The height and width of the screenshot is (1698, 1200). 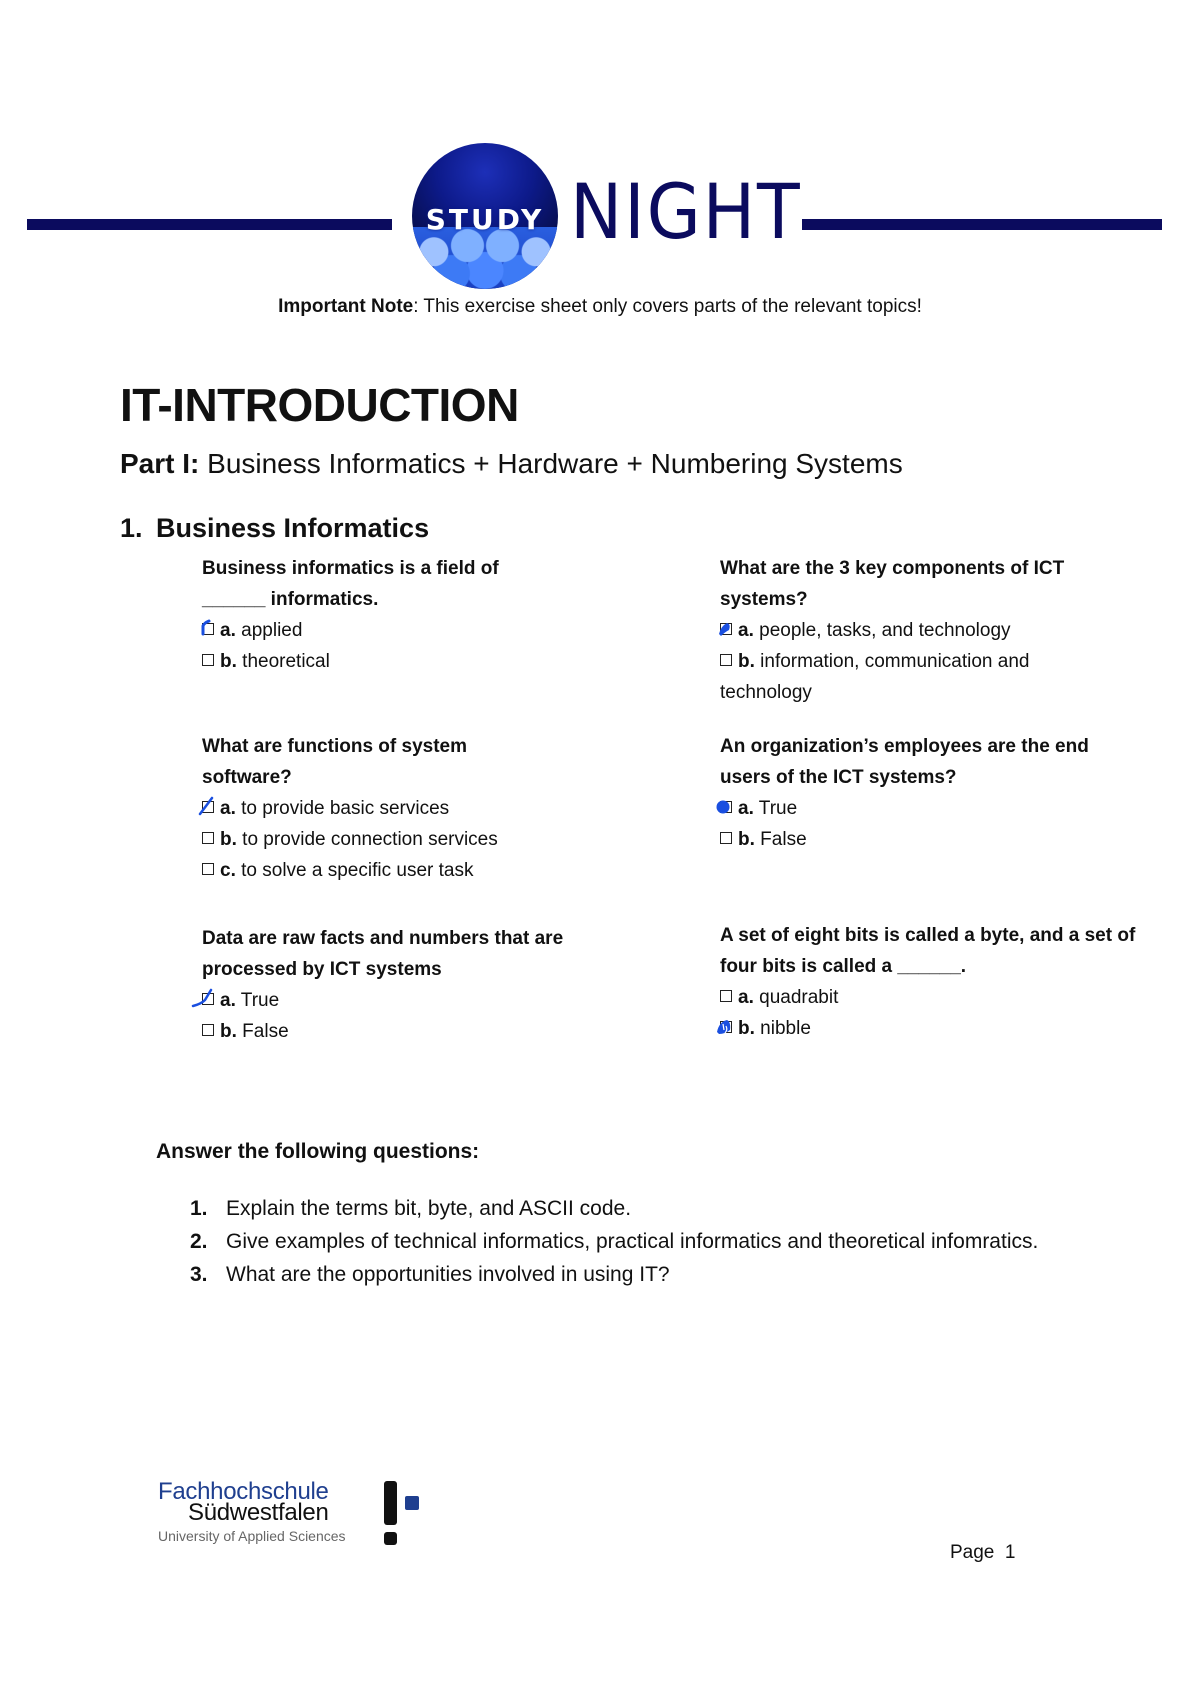 What do you see at coordinates (209, 224) in the screenshot?
I see `header-rule-left` at bounding box center [209, 224].